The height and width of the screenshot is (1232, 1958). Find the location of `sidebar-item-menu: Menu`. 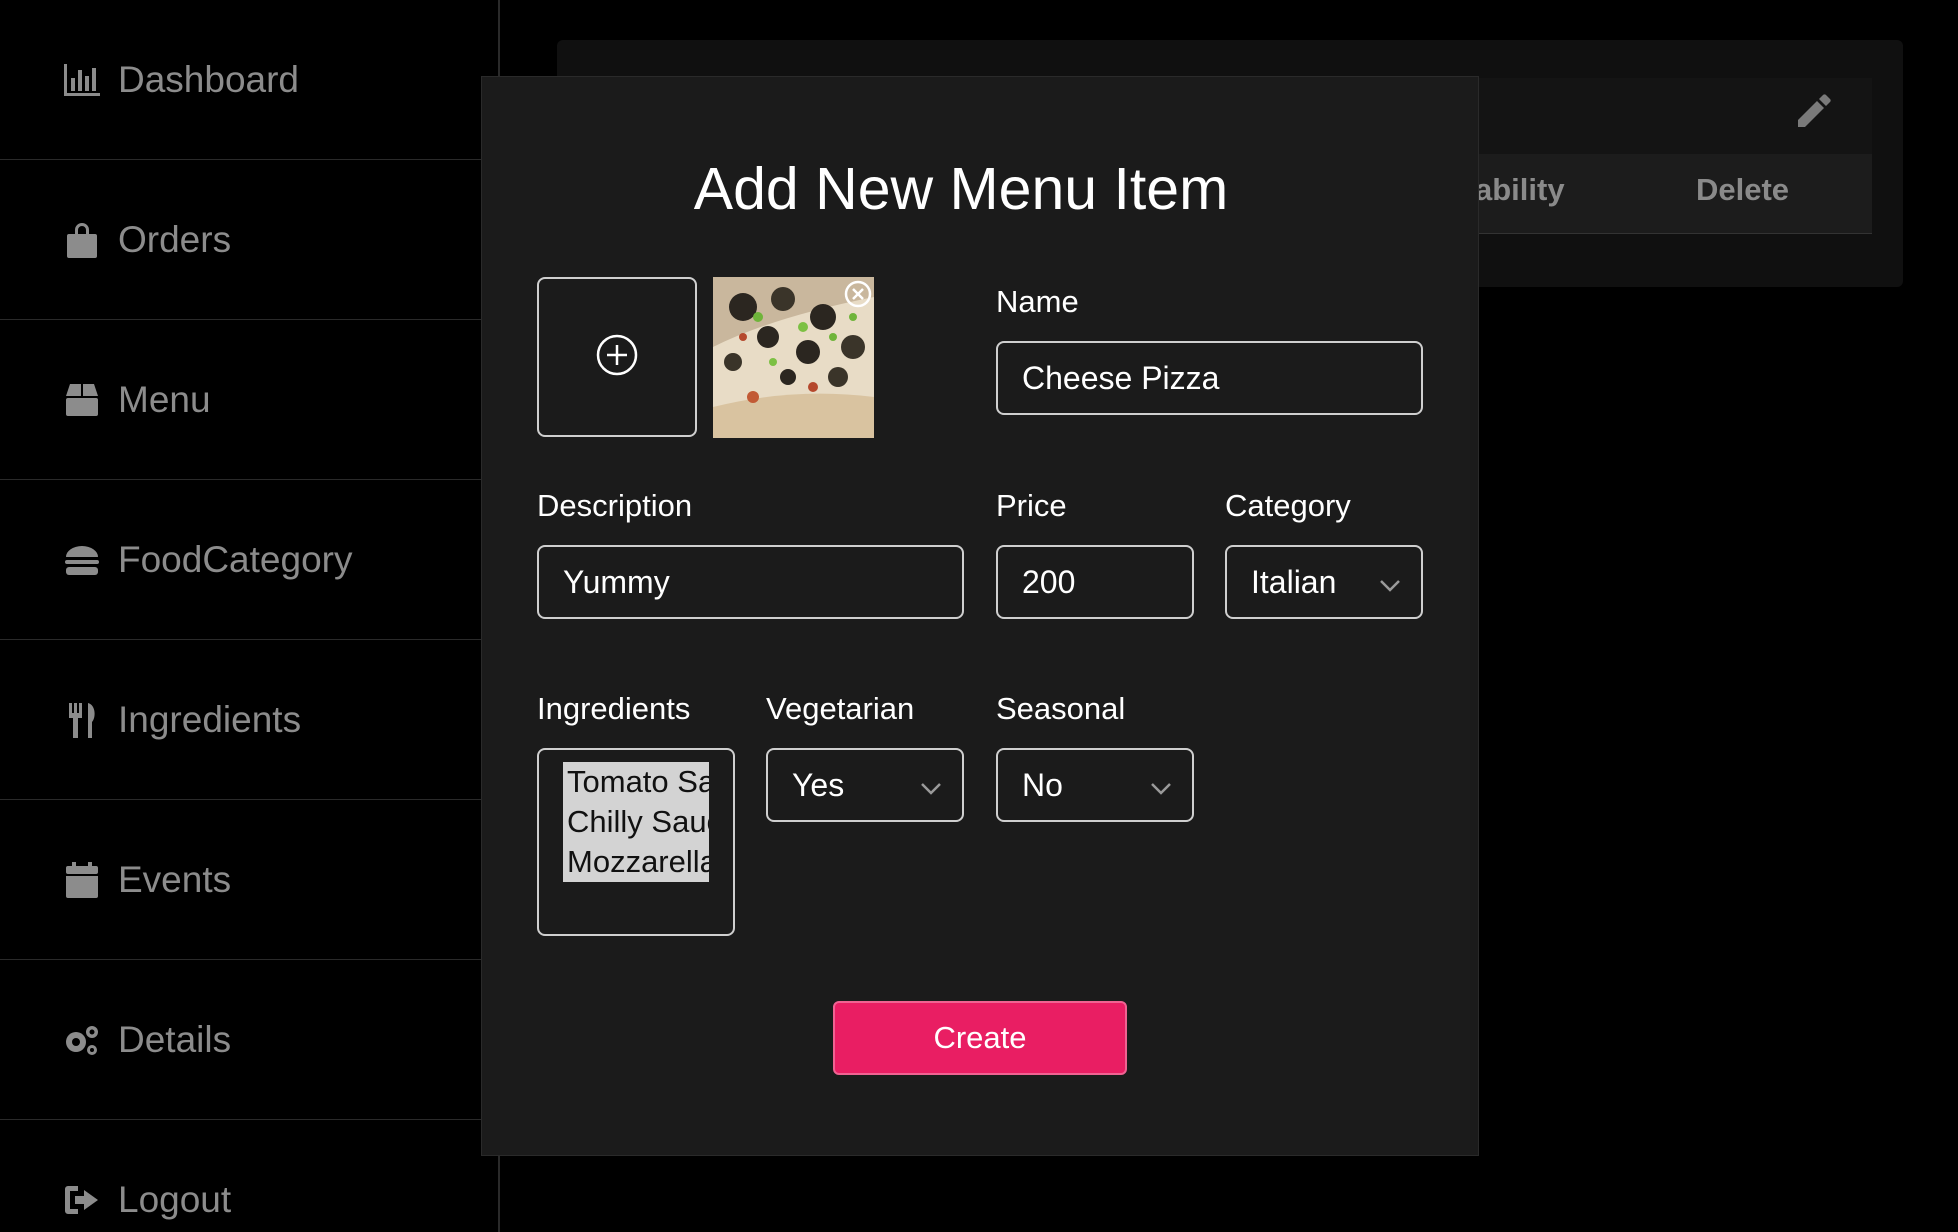

sidebar-item-menu: Menu is located at coordinates (250, 400).